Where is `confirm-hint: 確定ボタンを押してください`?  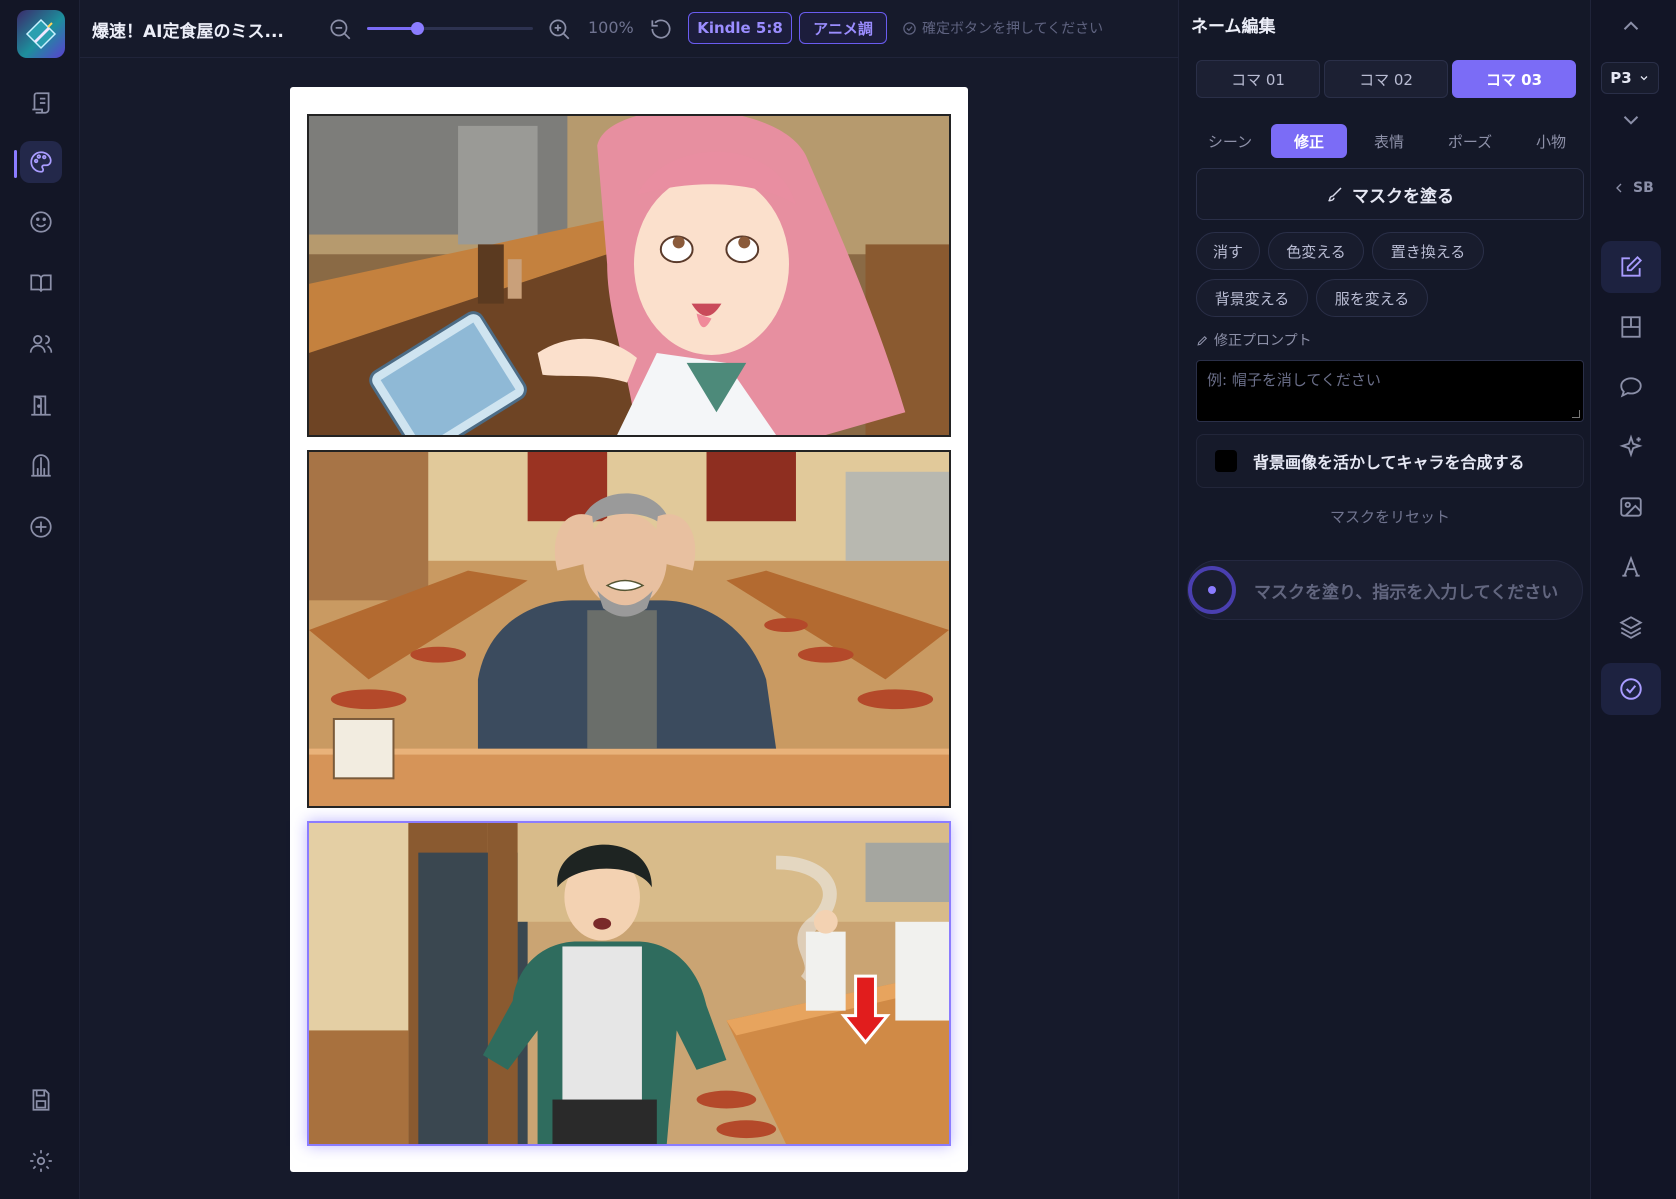 confirm-hint: 確定ボタンを押してください is located at coordinates (1002, 28).